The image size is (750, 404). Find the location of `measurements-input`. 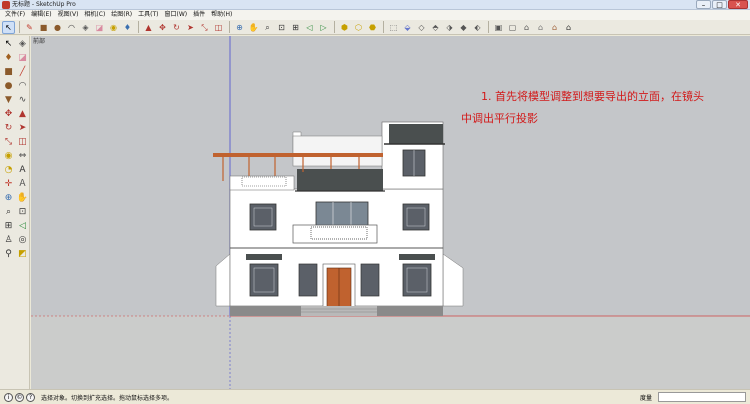

measurements-input is located at coordinates (702, 397).